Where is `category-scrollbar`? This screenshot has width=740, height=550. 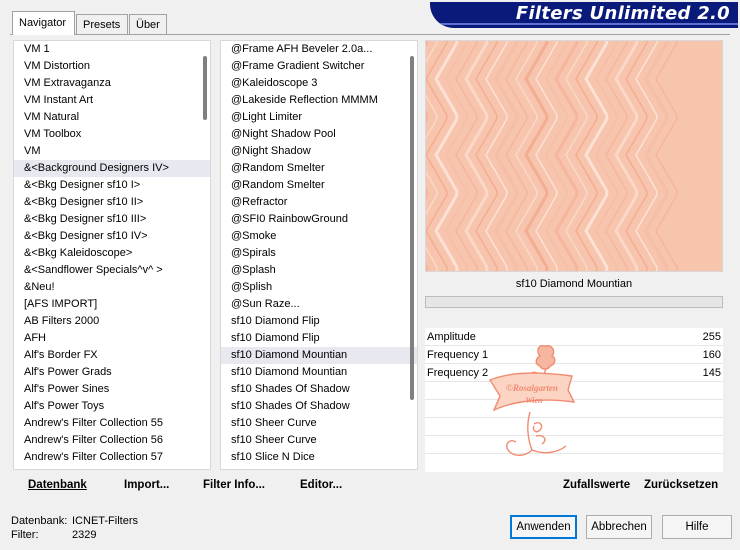 category-scrollbar is located at coordinates (205, 88).